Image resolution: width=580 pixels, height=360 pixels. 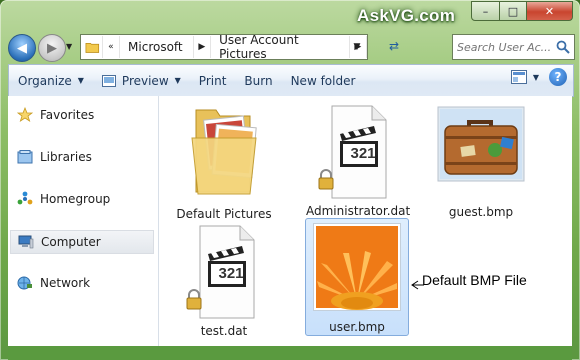 I want to click on file-name: Default Pictures, so click(x=224, y=214).